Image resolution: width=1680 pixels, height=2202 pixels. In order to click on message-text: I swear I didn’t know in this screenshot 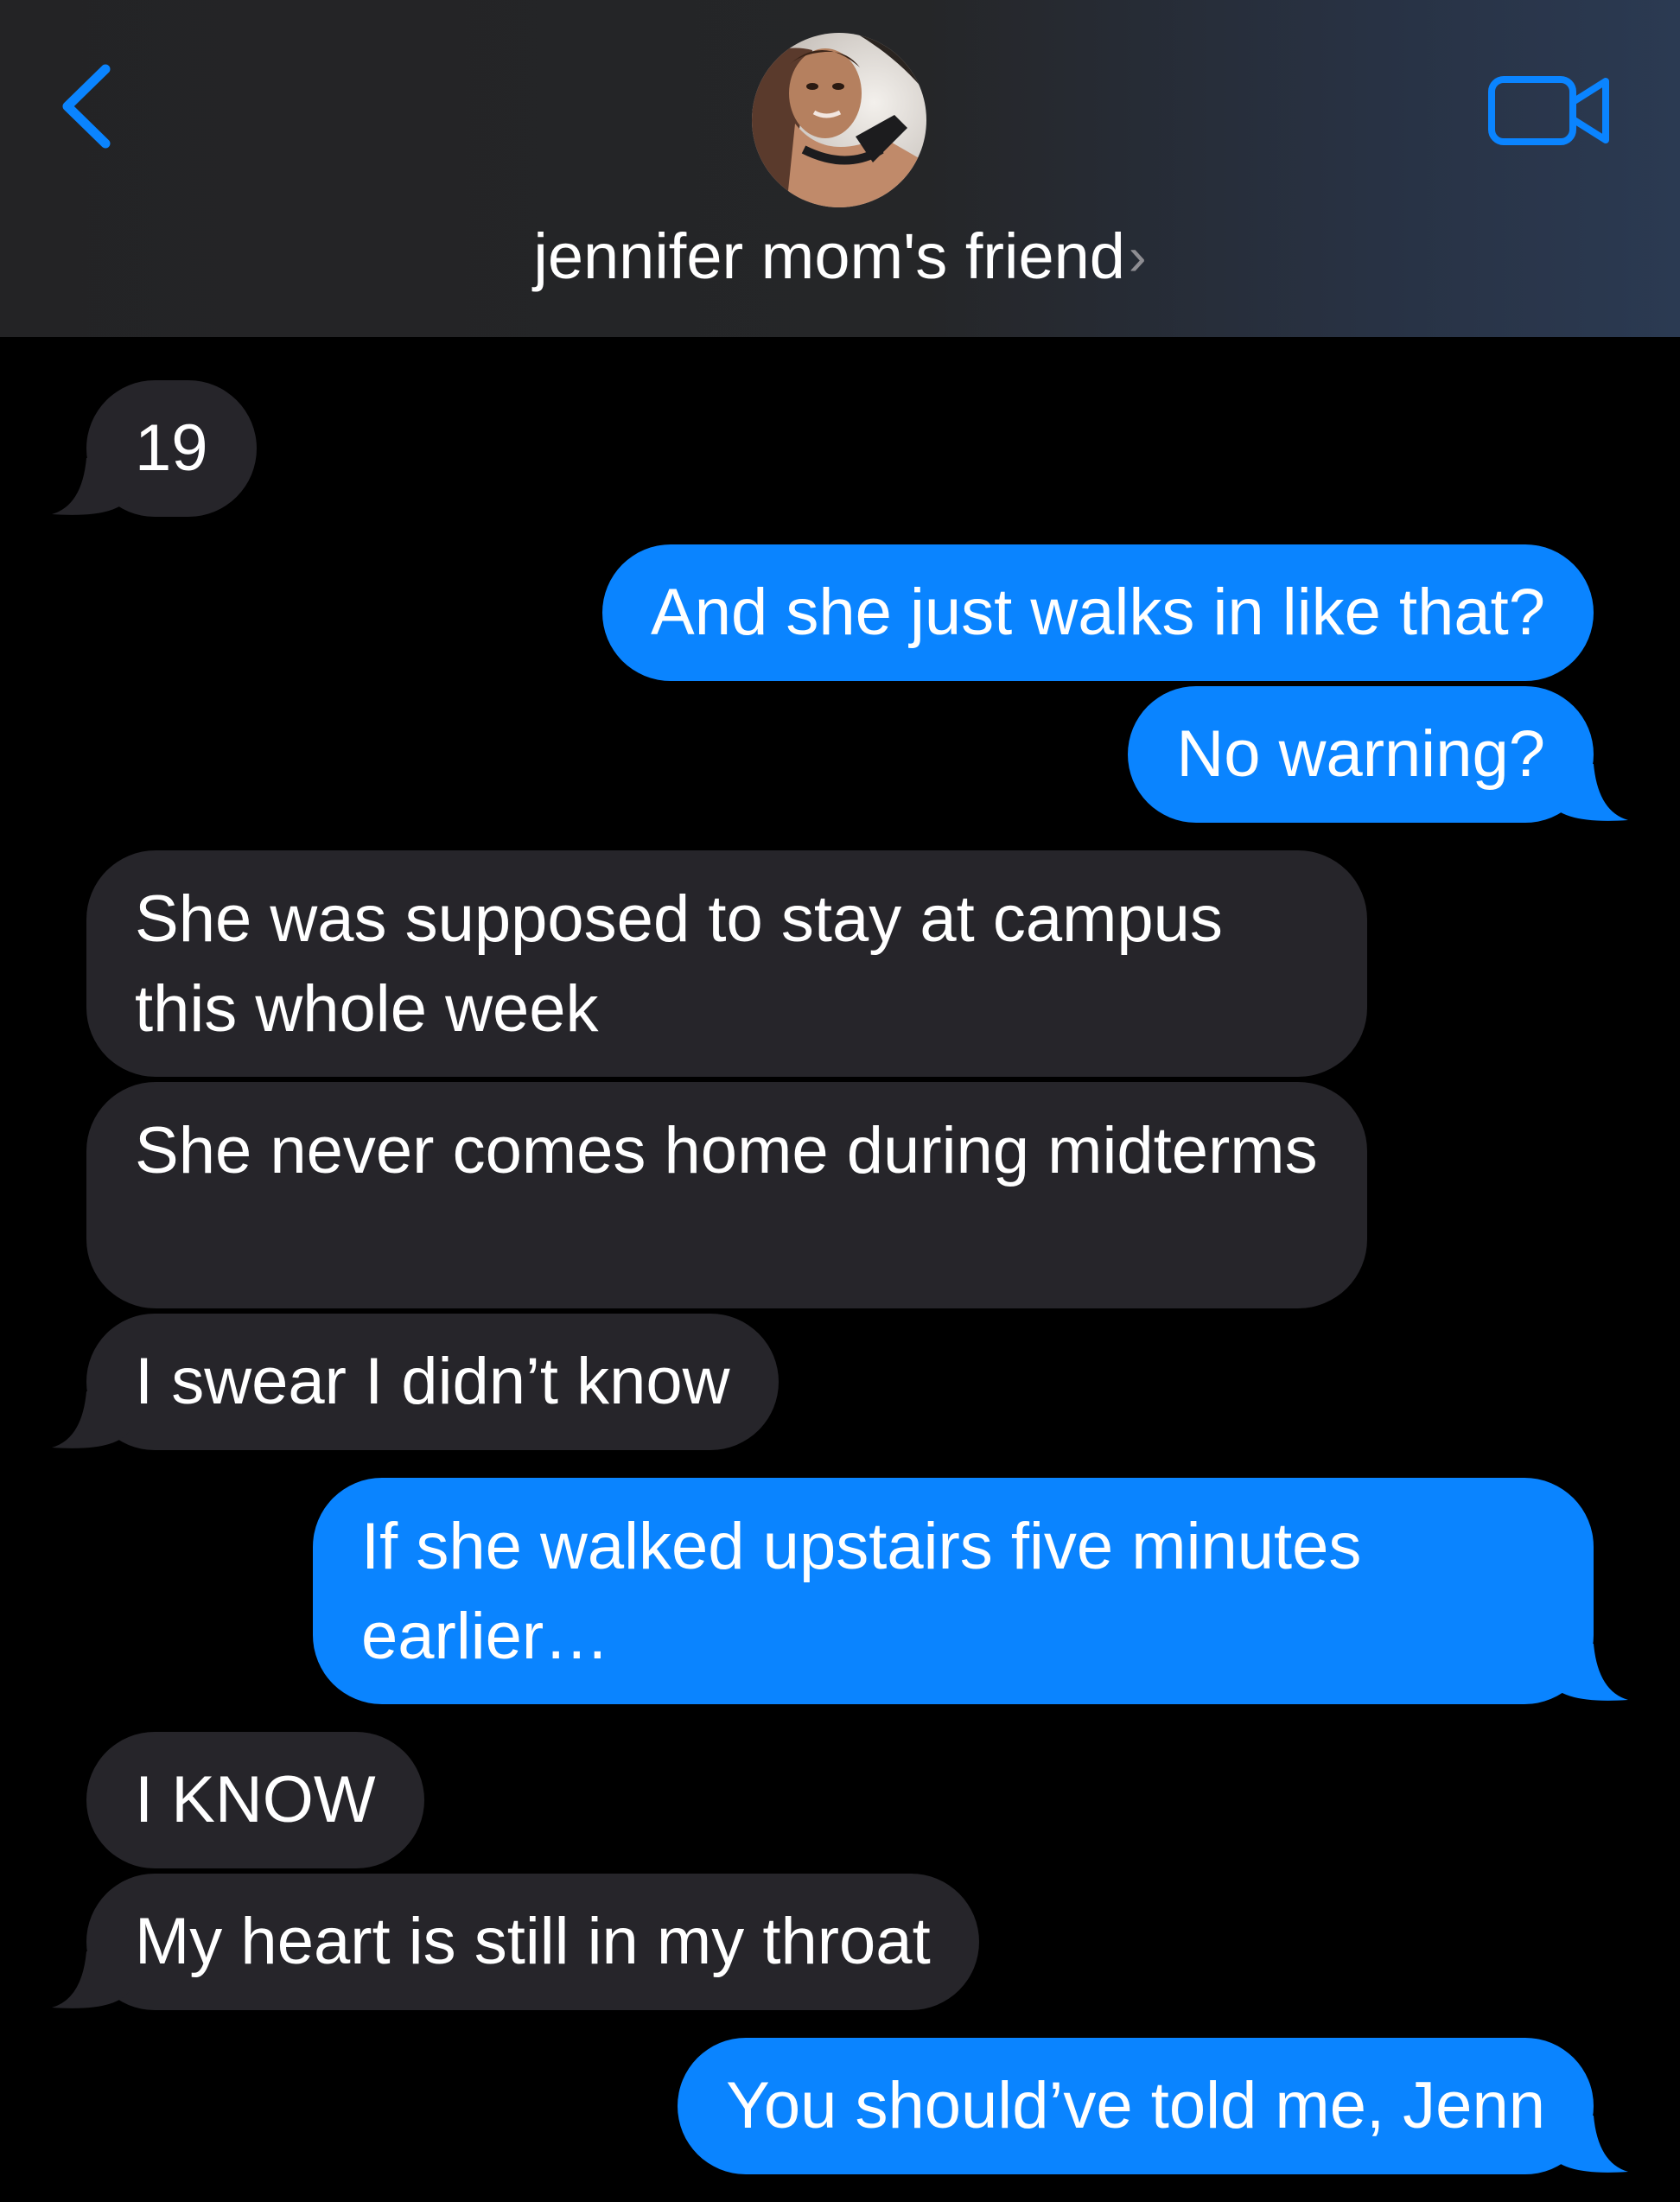, I will do `click(433, 1382)`.